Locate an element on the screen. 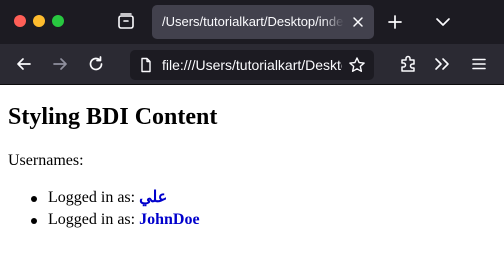  tab-title: /Users/tutorialkart/Desktop/index.html is located at coordinates (253, 22).